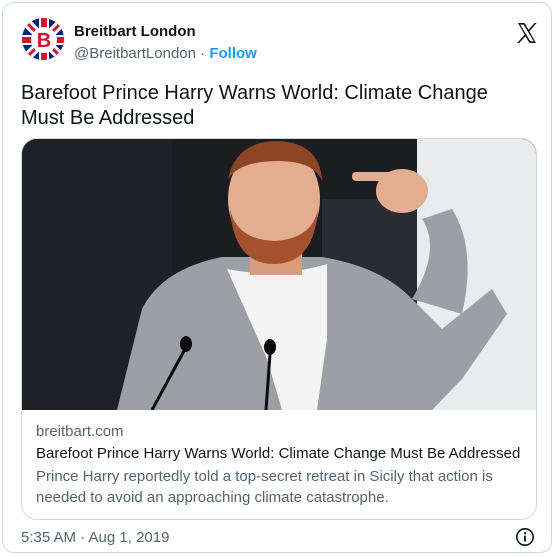 The image size is (556, 557). What do you see at coordinates (279, 538) in the screenshot?
I see `tweet-footer: 5:35 AM · Aug 1, 2019` at bounding box center [279, 538].